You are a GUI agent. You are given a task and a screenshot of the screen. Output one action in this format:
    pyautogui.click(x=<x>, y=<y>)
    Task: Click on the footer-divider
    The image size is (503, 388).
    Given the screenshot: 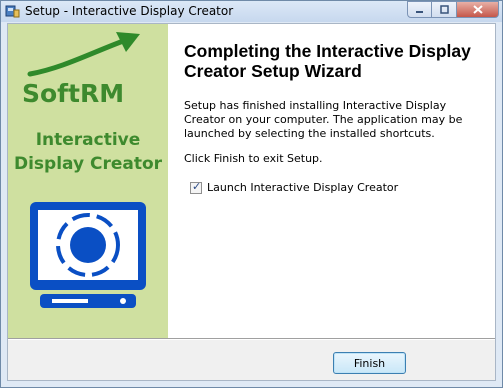 What is the action you would take?
    pyautogui.click(x=251, y=339)
    